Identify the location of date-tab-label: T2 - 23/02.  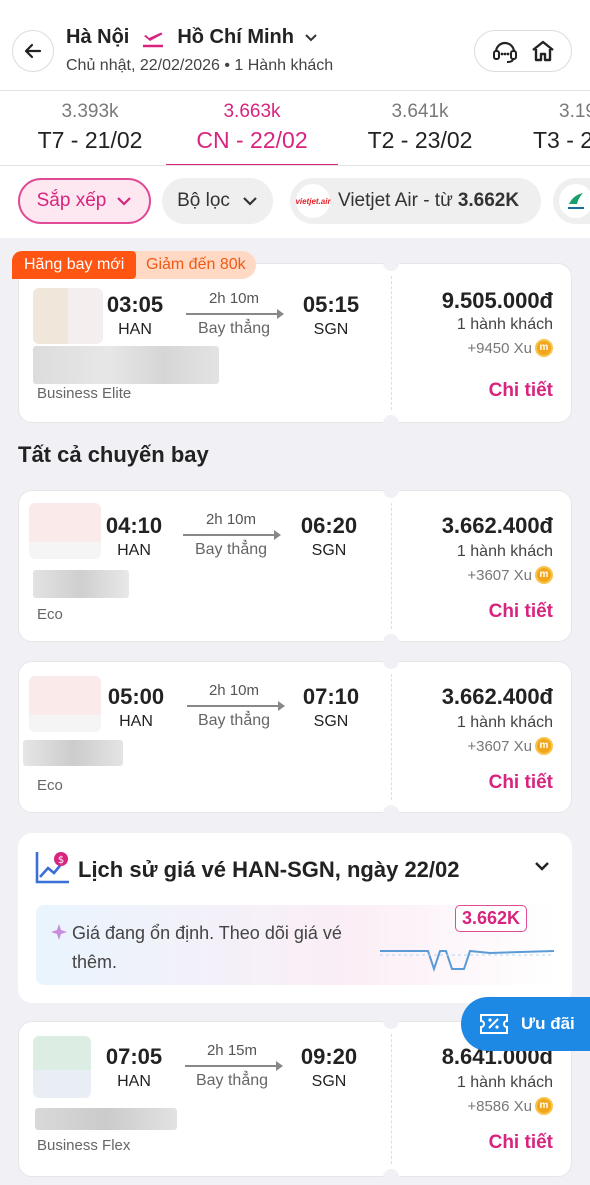
(420, 140).